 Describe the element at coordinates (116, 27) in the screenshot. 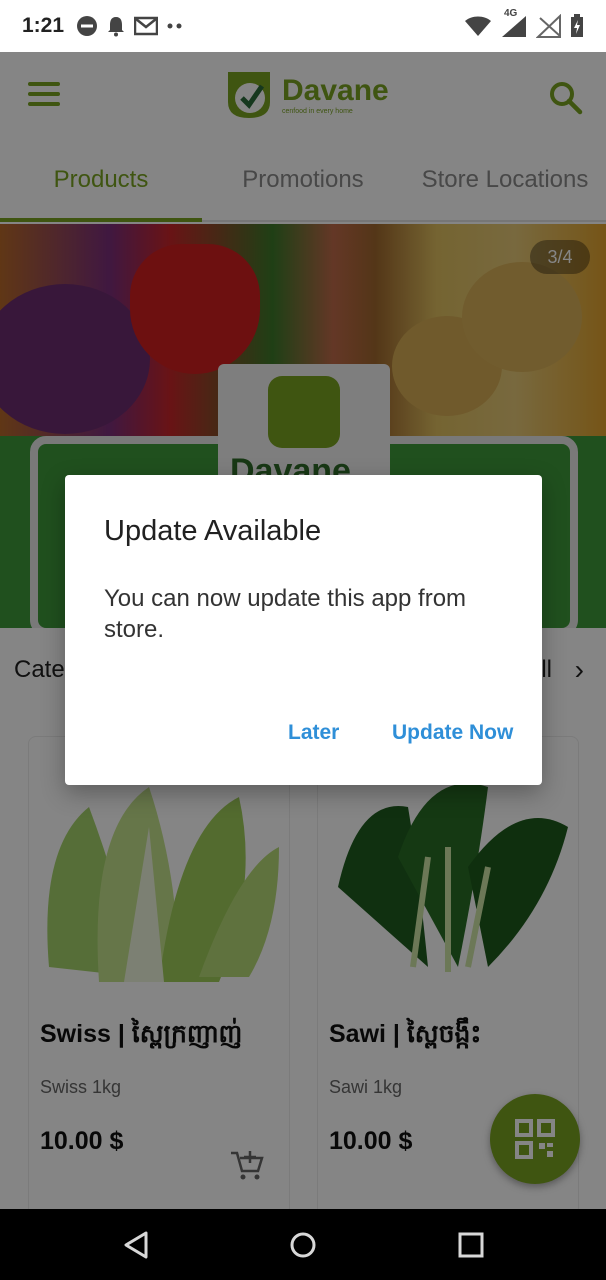

I see `notification-bell-icon` at that location.